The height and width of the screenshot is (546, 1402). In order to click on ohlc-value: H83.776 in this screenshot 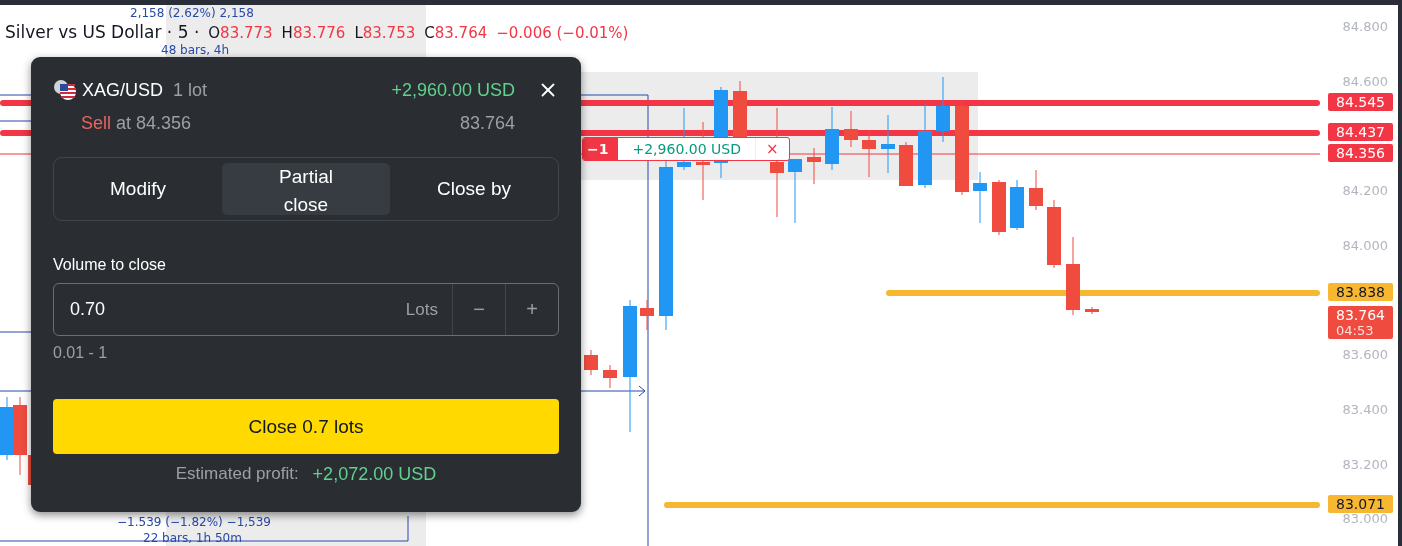, I will do `click(313, 33)`.